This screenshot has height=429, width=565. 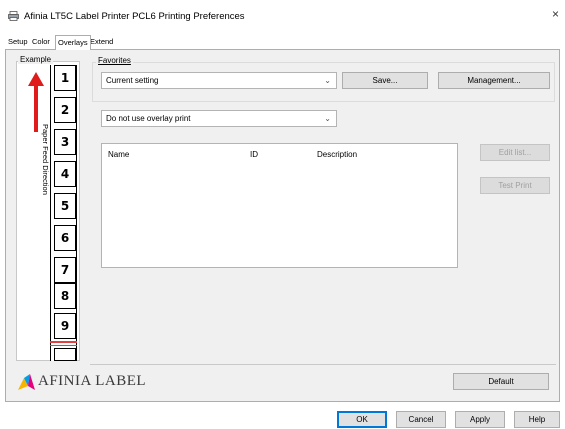 I want to click on label-cell: 4, so click(x=65, y=174).